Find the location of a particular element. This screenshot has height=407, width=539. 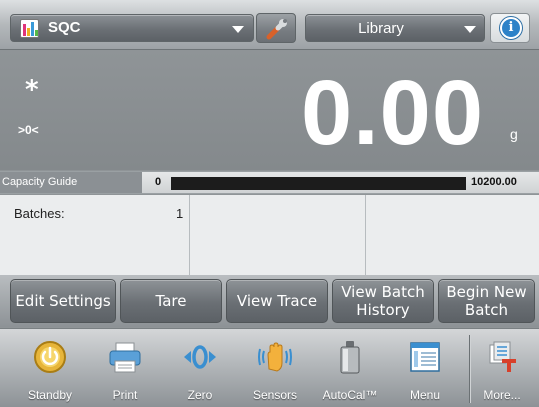

wrench-icon is located at coordinates (276, 29).